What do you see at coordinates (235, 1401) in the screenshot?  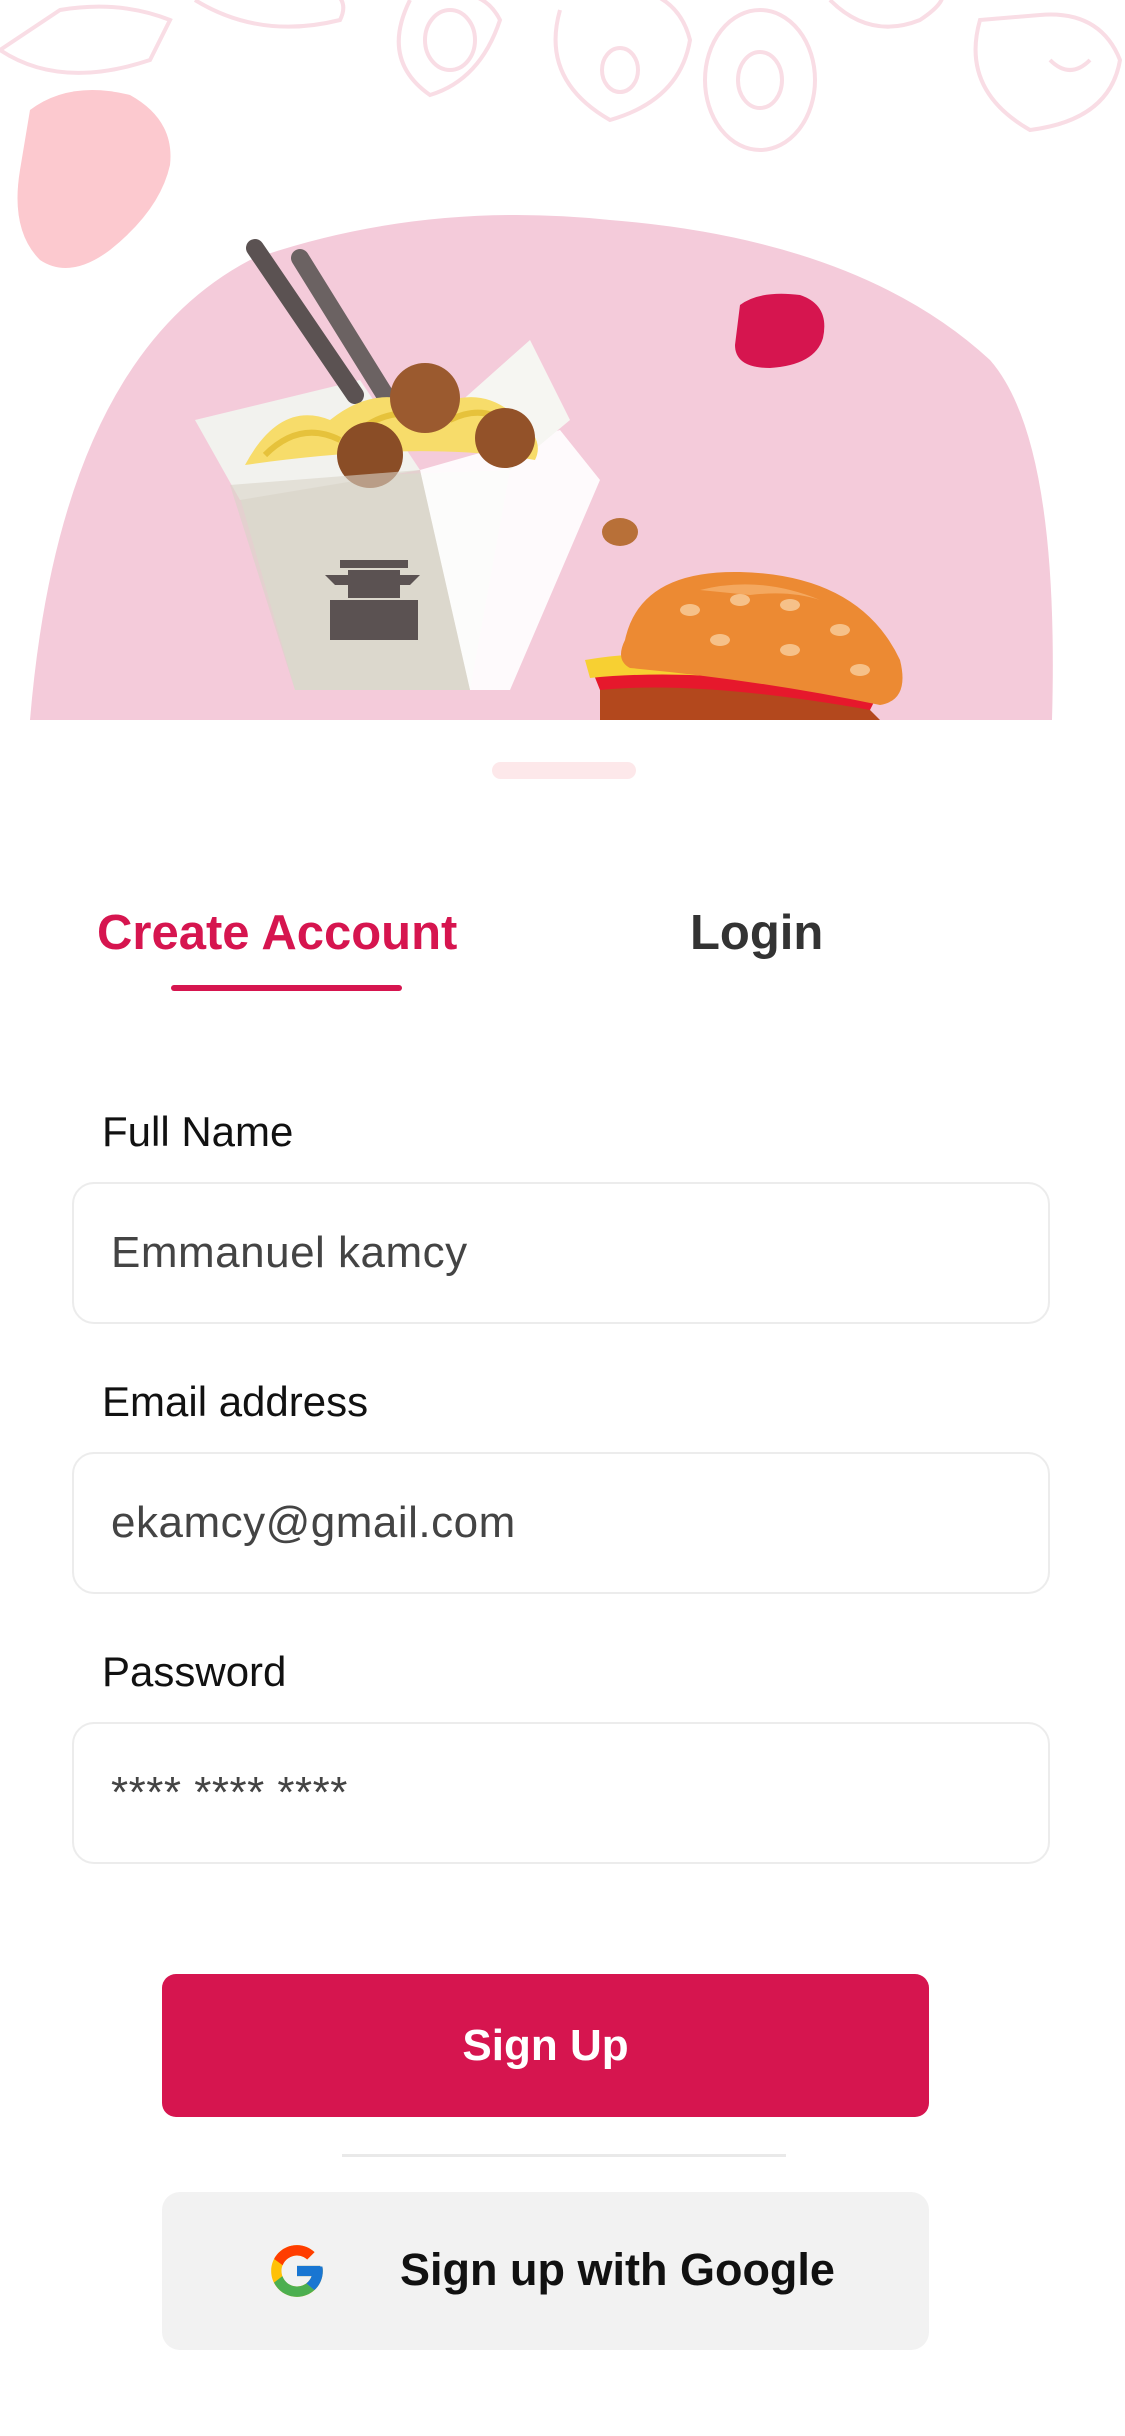 I see `email-label: Email address` at bounding box center [235, 1401].